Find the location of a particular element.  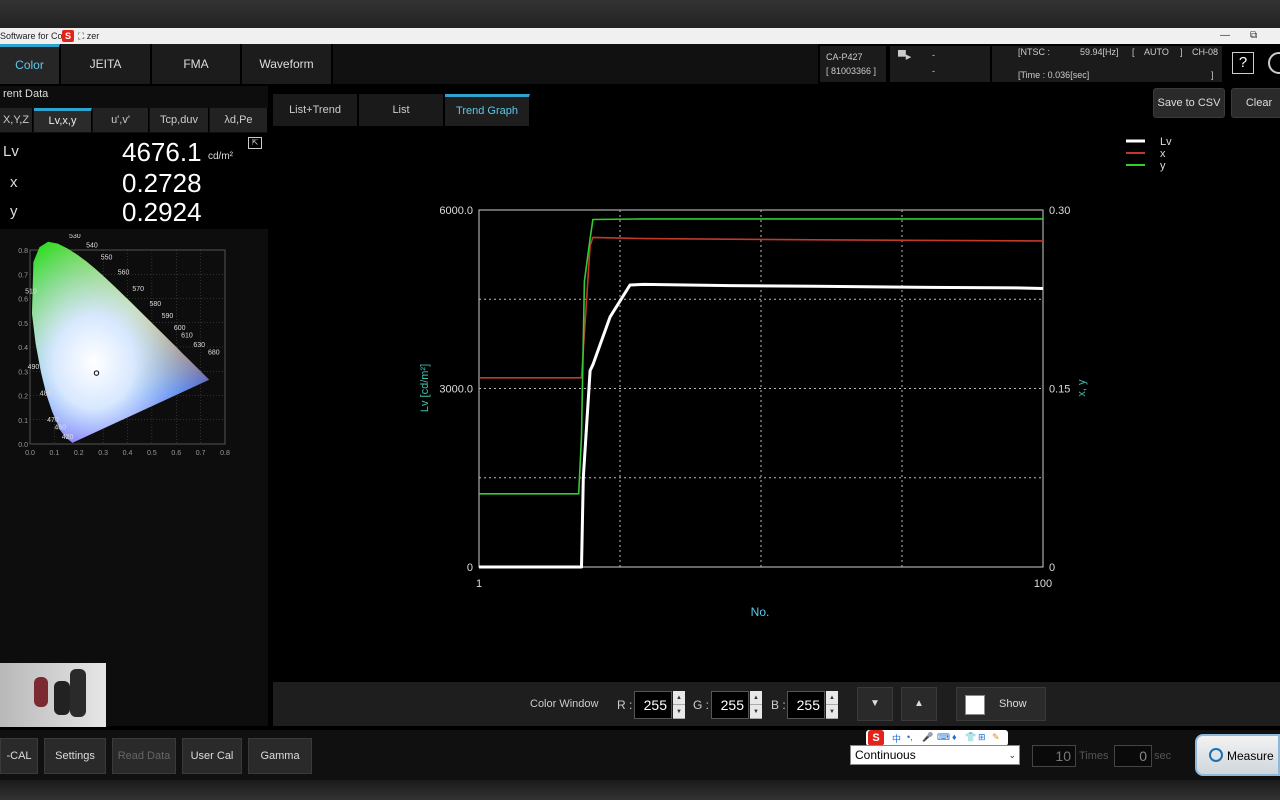

tab-list: List is located at coordinates (401, 110).